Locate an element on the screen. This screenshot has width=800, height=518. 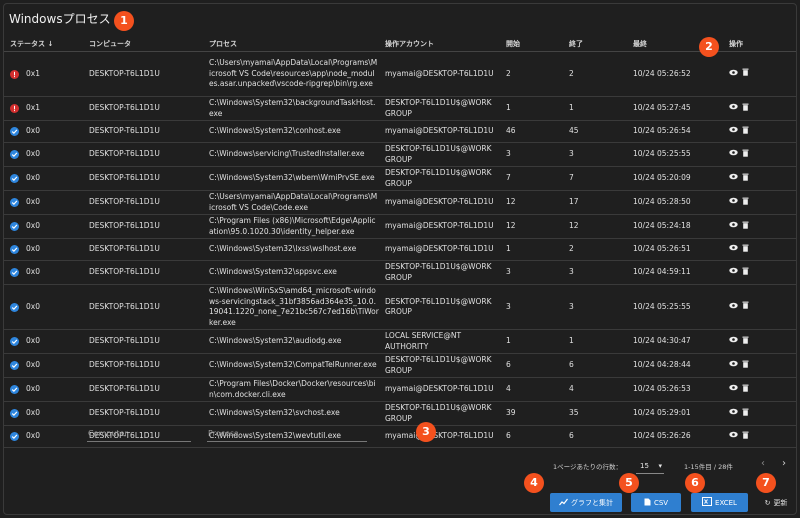
latest-time-cell: 10/24 05:26:53 is located at coordinates (675, 389).